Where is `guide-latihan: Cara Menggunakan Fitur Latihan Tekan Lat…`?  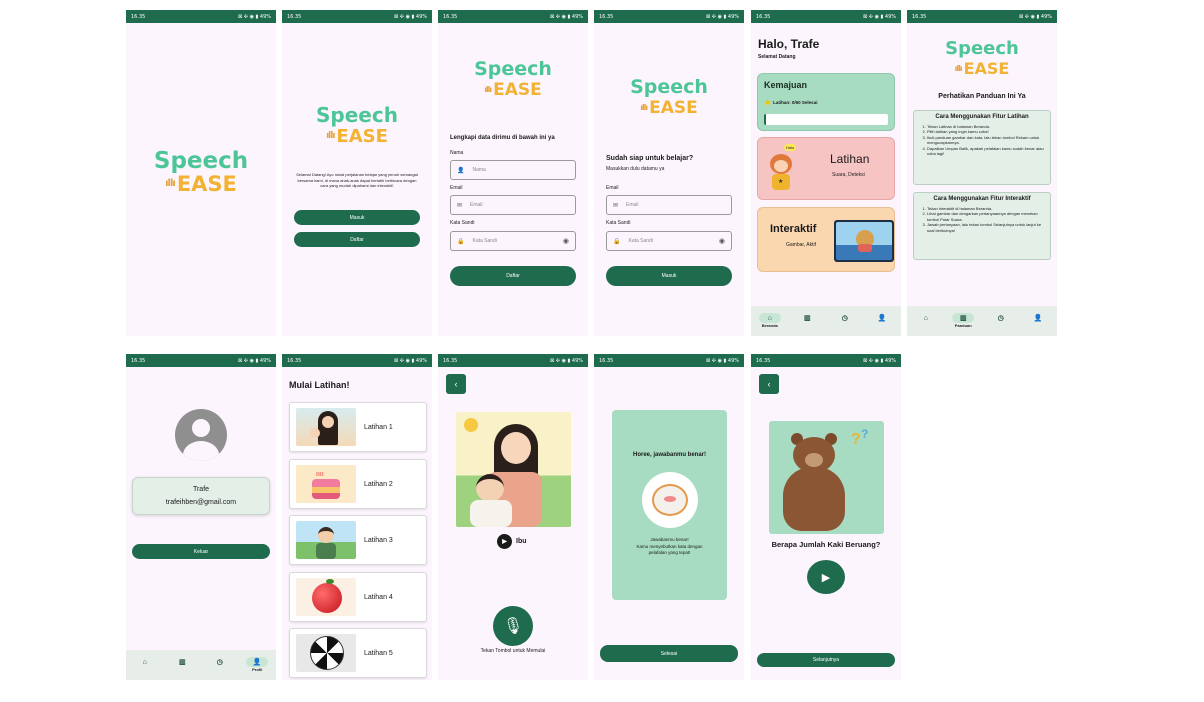 guide-latihan: Cara Menggunakan Fitur Latihan Tekan Lat… is located at coordinates (982, 147).